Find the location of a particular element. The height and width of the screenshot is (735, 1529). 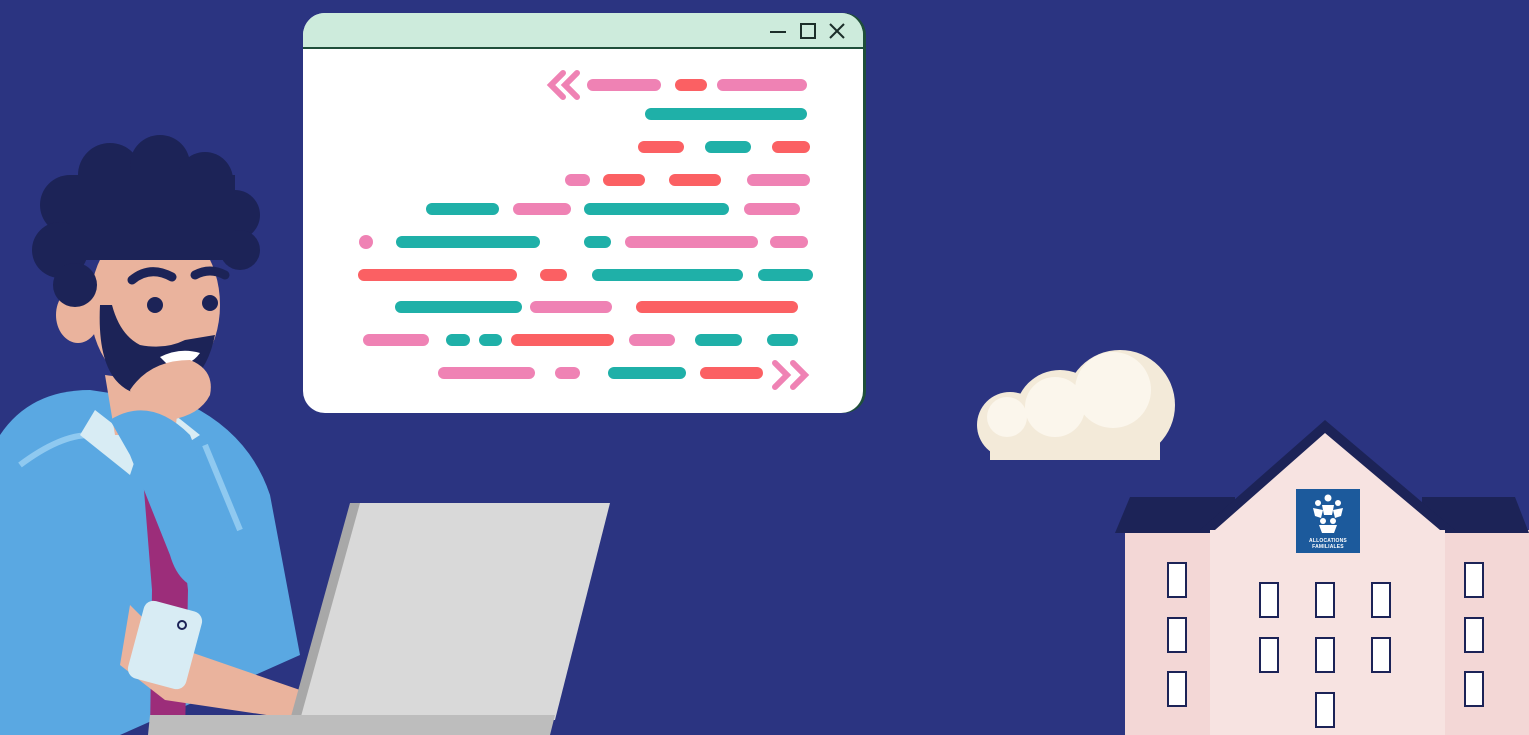

family-logo-icon is located at coordinates (1328, 513).